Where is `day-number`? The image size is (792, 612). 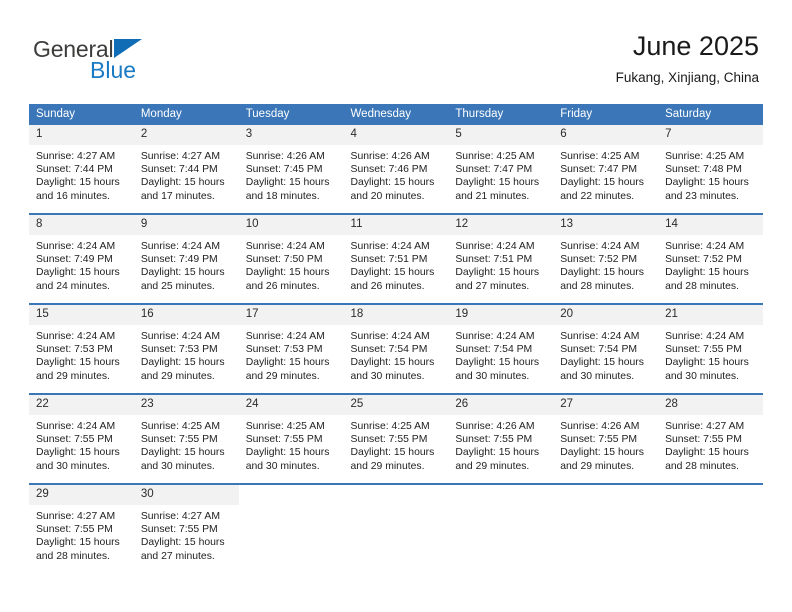 day-number is located at coordinates (396, 495).